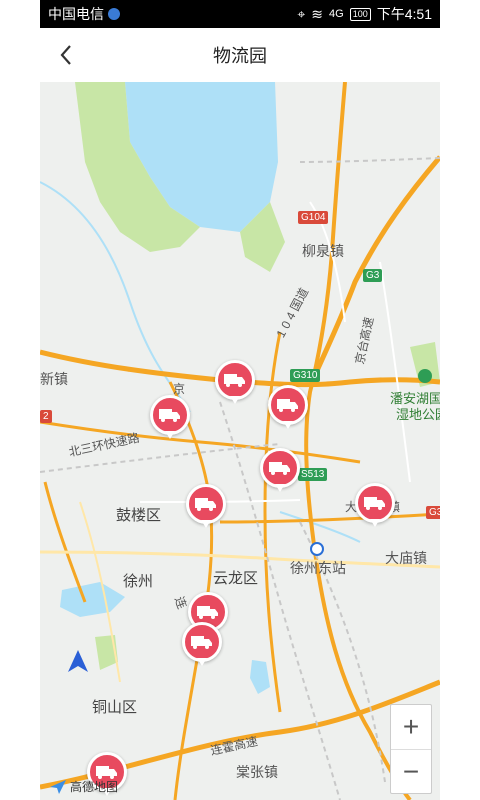 The image size is (480, 800). Describe the element at coordinates (257, 772) in the screenshot. I see `label-tangzhang: 棠张镇` at that location.